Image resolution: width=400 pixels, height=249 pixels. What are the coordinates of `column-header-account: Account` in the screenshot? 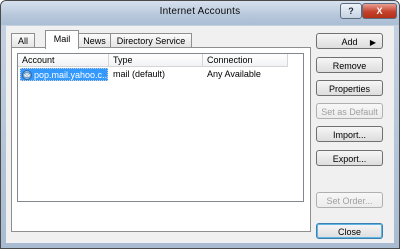 It's located at (63, 60).